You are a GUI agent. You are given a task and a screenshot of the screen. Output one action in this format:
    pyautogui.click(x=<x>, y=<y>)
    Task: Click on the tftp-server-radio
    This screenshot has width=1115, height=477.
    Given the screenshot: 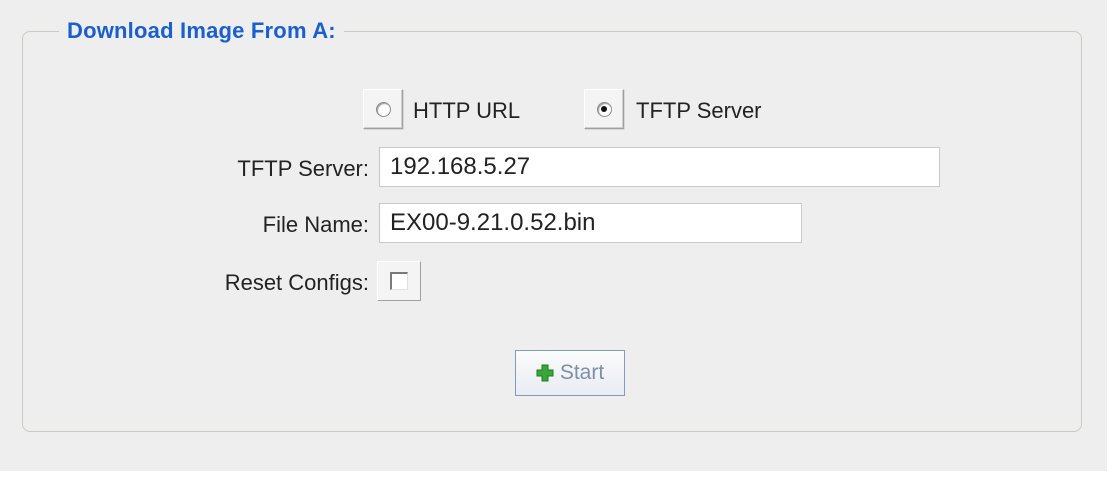 What is the action you would take?
    pyautogui.click(x=604, y=109)
    